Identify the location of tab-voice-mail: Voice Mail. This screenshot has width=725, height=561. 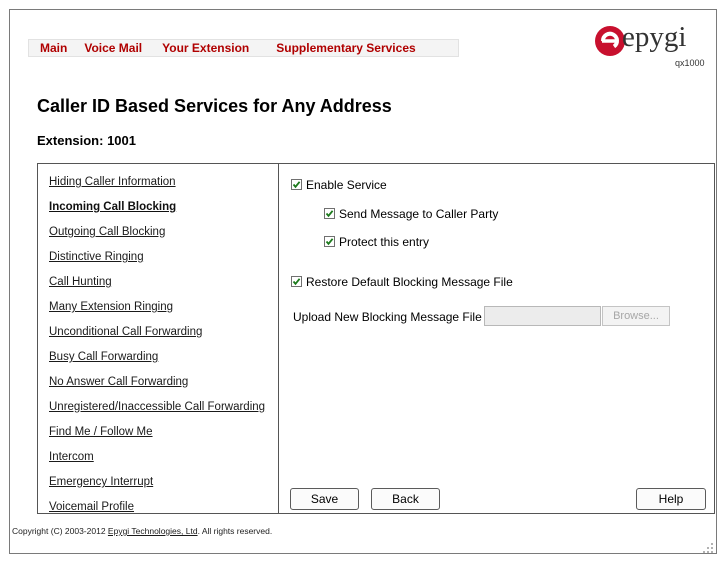
(113, 48).